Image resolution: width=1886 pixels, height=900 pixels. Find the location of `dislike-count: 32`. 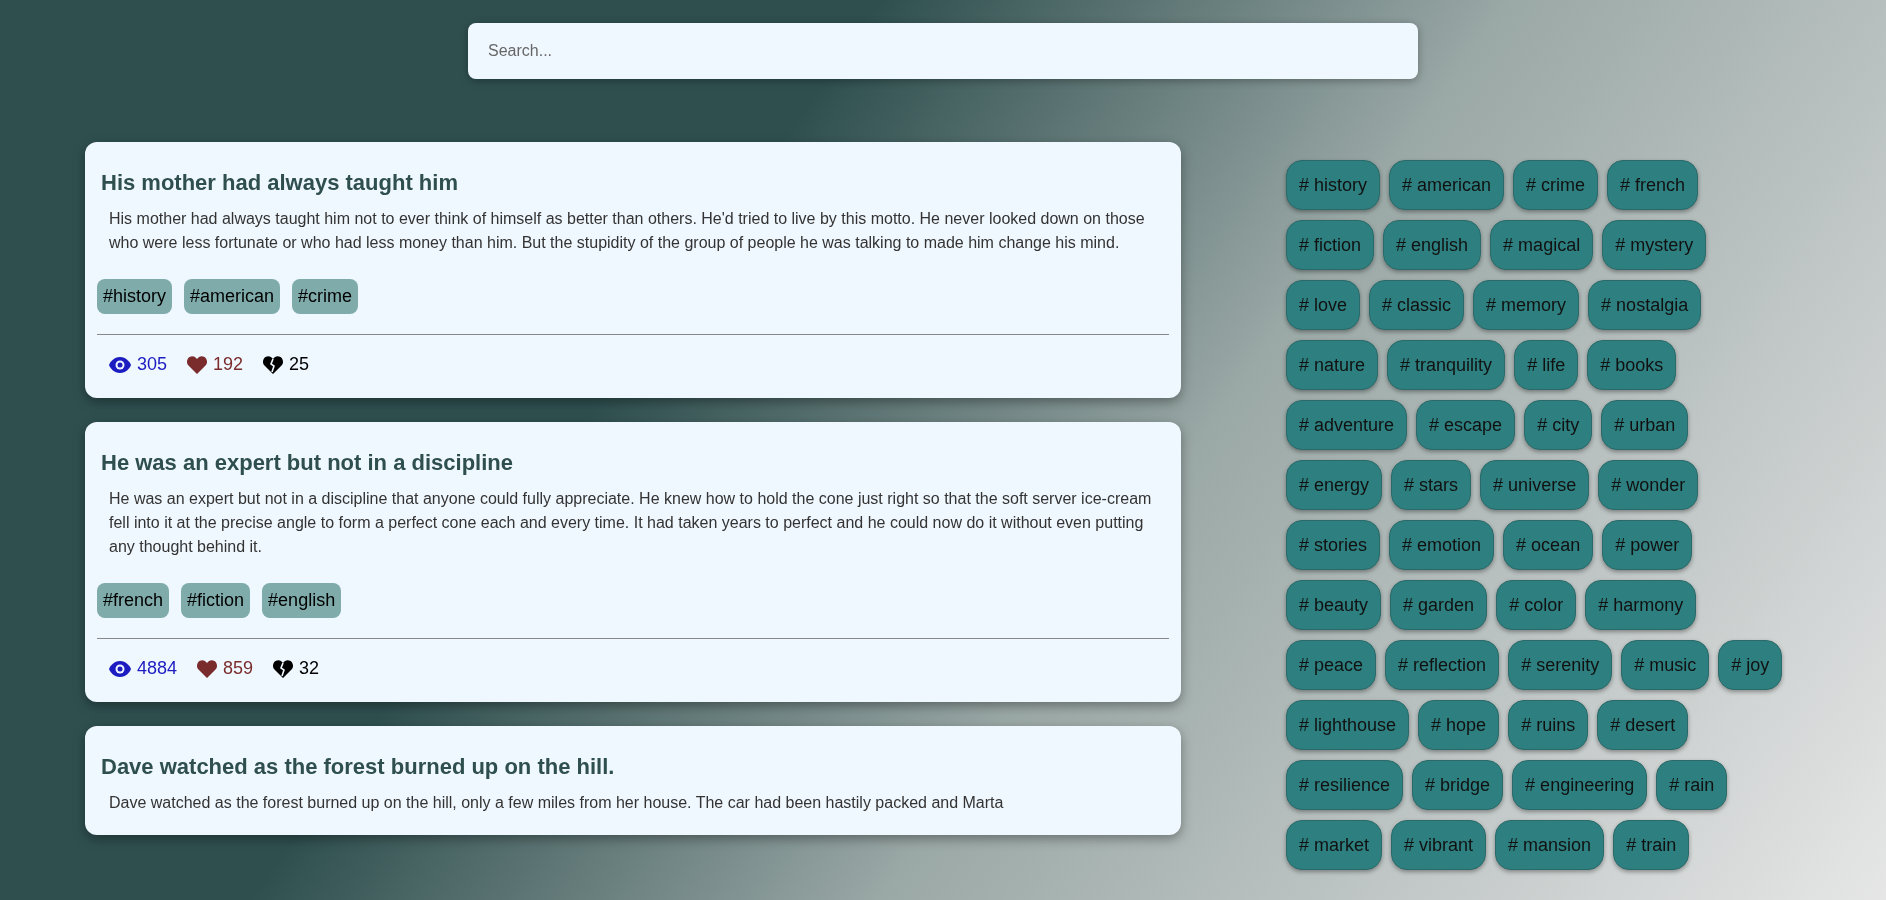

dislike-count: 32 is located at coordinates (309, 668).